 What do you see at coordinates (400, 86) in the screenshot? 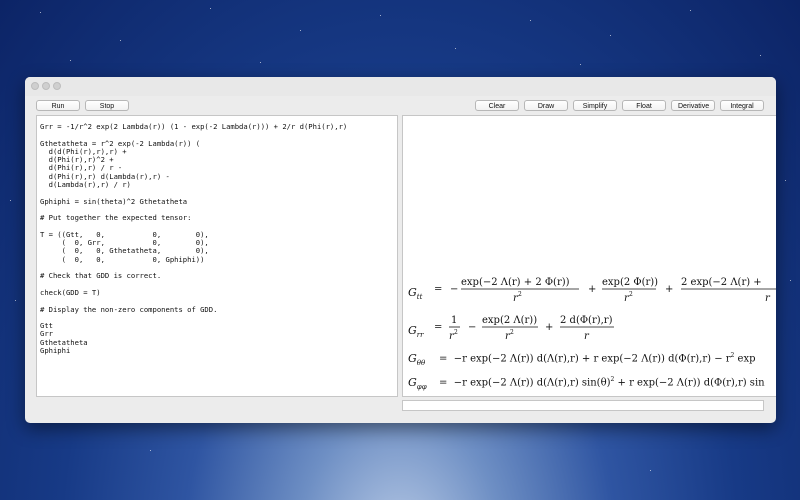
I see `title-bar` at bounding box center [400, 86].